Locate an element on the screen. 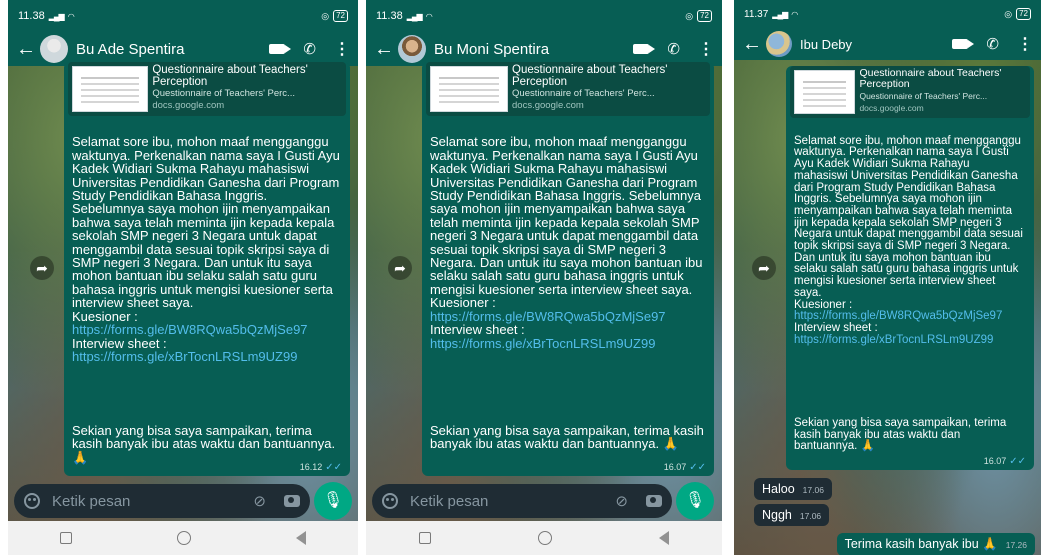 The image size is (1041, 555). message-time: 16.07 is located at coordinates (675, 467).